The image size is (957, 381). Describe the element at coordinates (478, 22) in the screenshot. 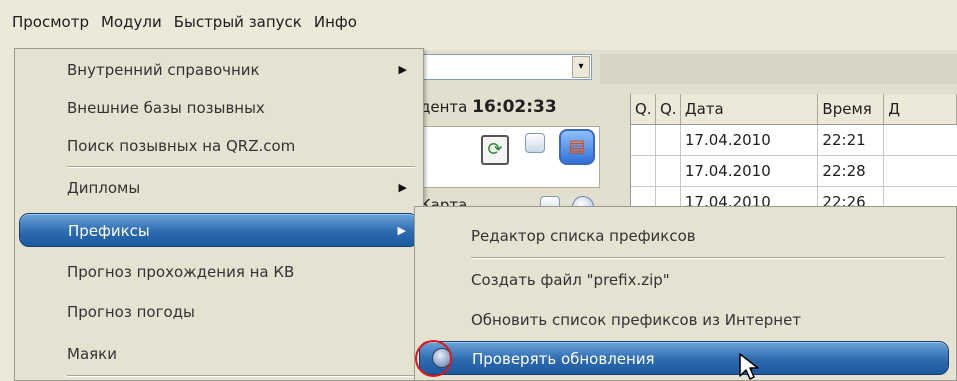

I see `menubar: Просмотр Модули Быстрый запуск Инфо` at that location.